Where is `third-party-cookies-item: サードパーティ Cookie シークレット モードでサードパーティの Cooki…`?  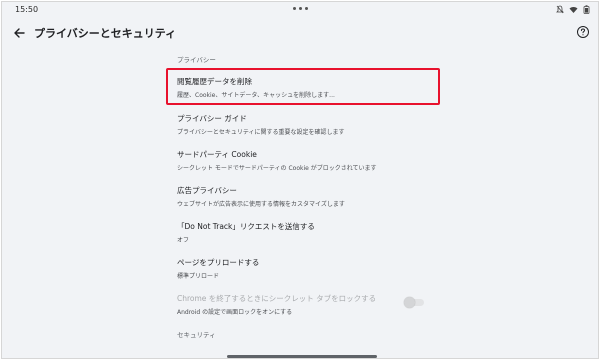
third-party-cookies-item: サードパーティ Cookie シークレット モードでサードパーティの Cooki… is located at coordinates (307, 160).